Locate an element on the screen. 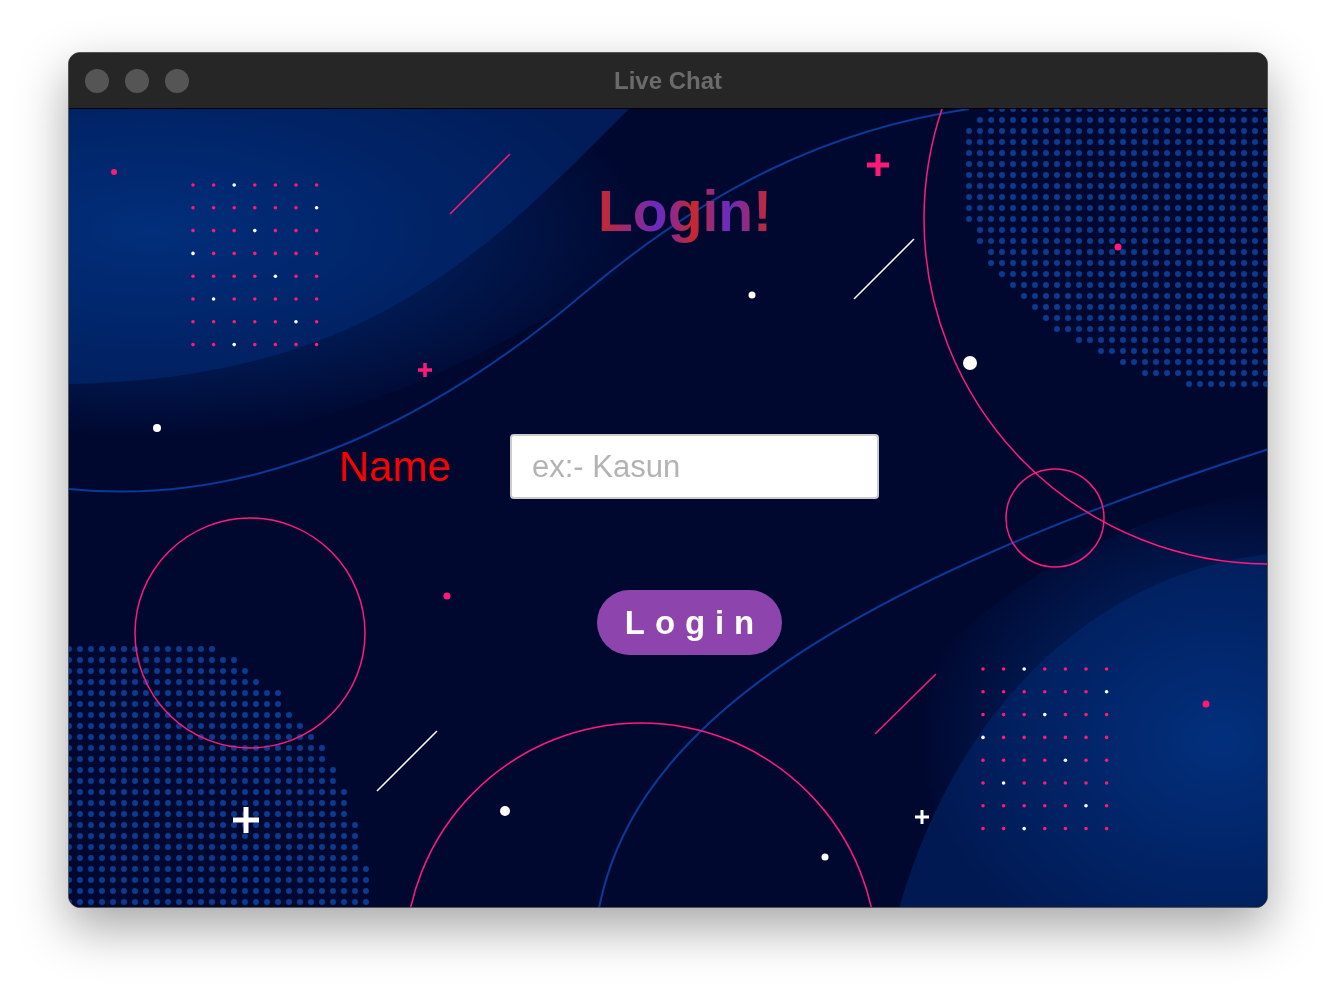 The width and height of the screenshot is (1336, 992). window-title: Live Chat is located at coordinates (668, 80).